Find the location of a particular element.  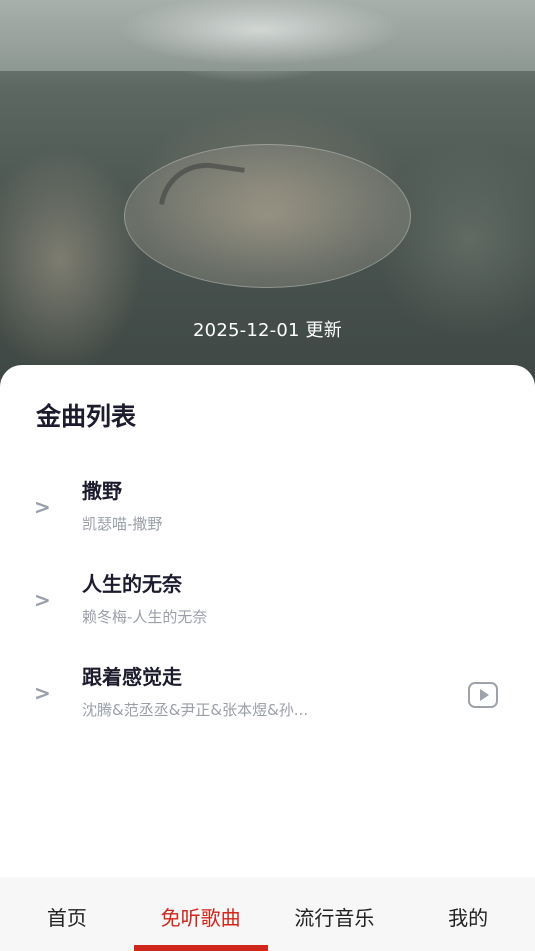

nav-tab-popular-music: 流行音乐 is located at coordinates (335, 914).